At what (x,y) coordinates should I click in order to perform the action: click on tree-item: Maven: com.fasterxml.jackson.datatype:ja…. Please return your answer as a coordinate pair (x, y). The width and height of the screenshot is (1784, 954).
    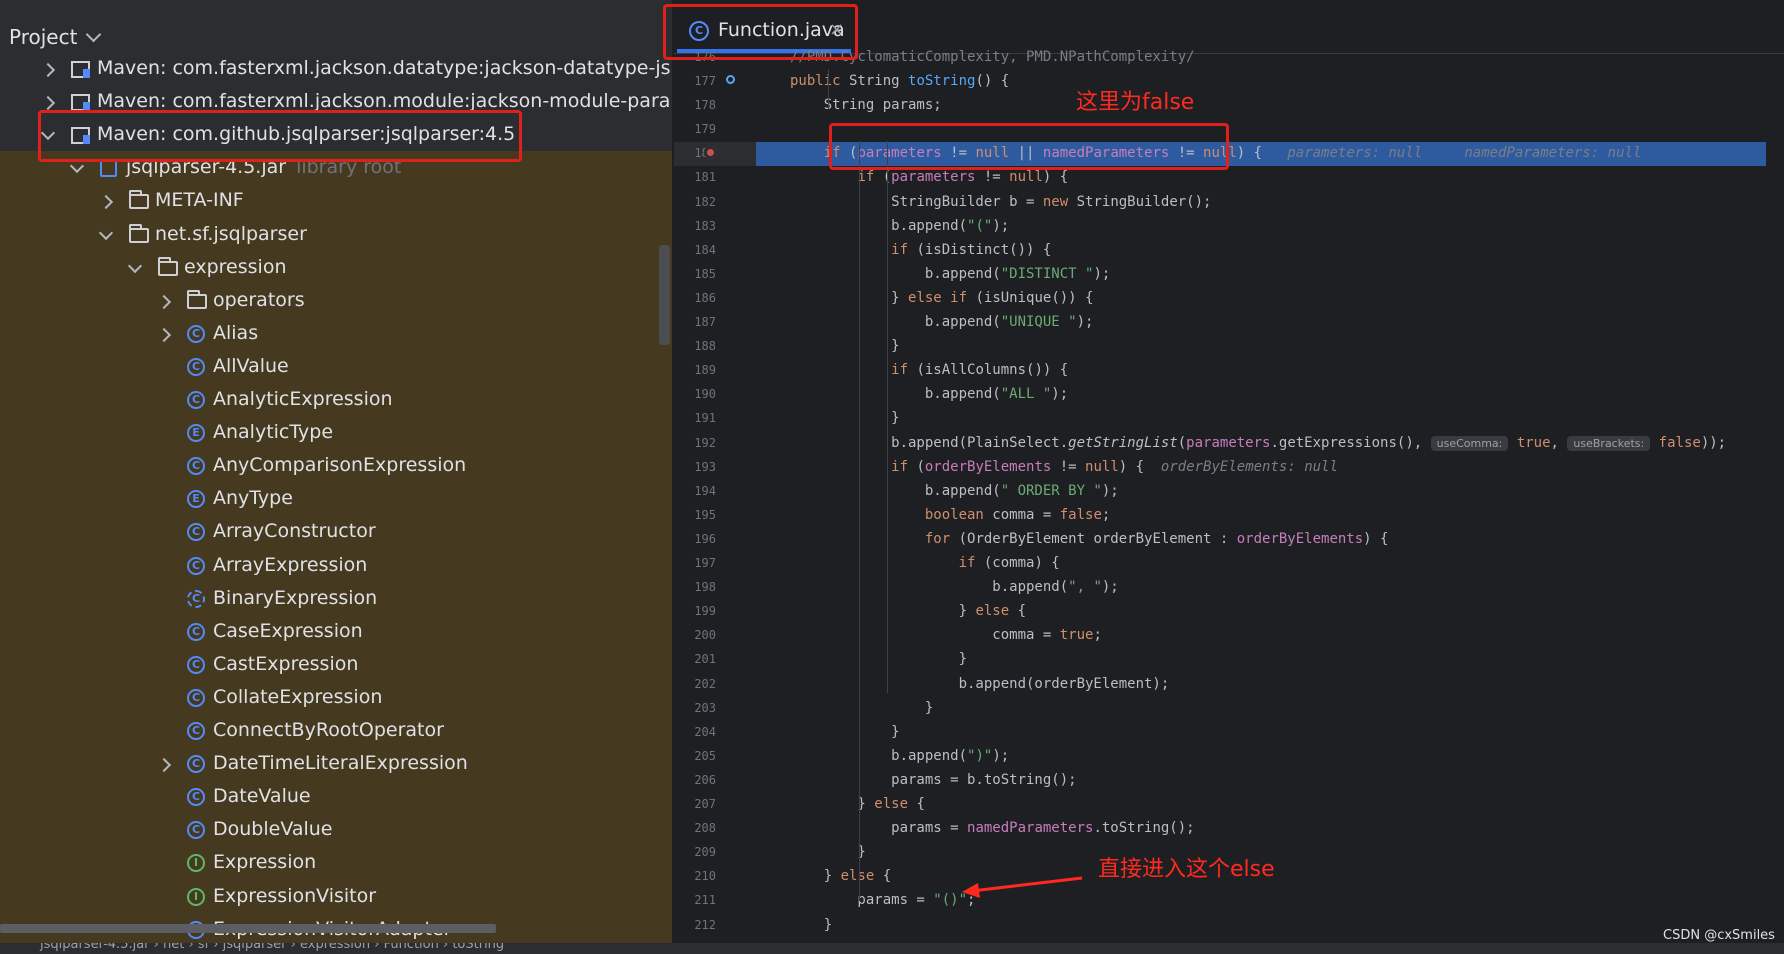
    Looking at the image, I should click on (336, 71).